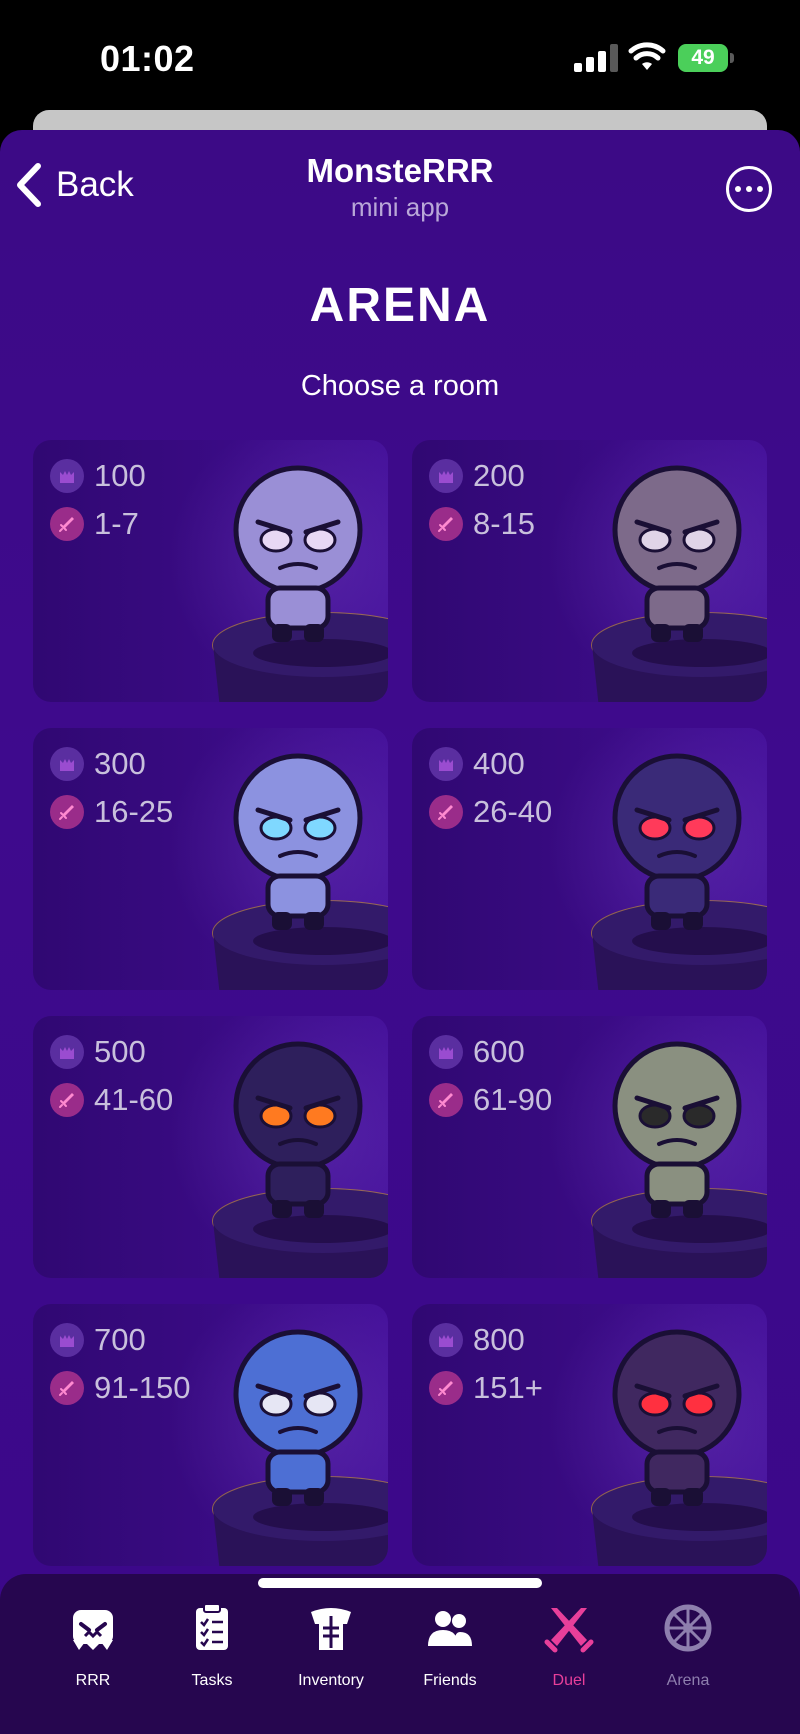 The width and height of the screenshot is (800, 1734). I want to click on room-prize-value: 700, so click(120, 1339).